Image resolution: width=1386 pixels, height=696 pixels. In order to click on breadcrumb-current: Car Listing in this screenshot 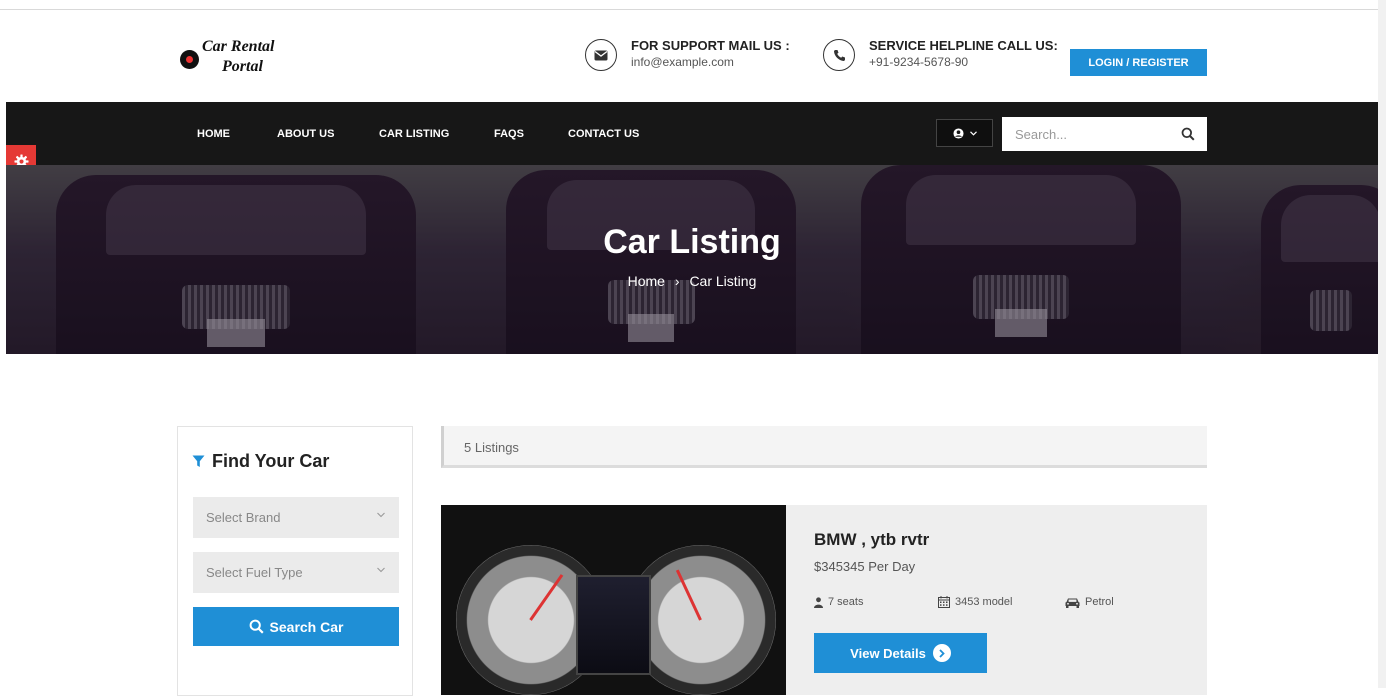, I will do `click(723, 281)`.